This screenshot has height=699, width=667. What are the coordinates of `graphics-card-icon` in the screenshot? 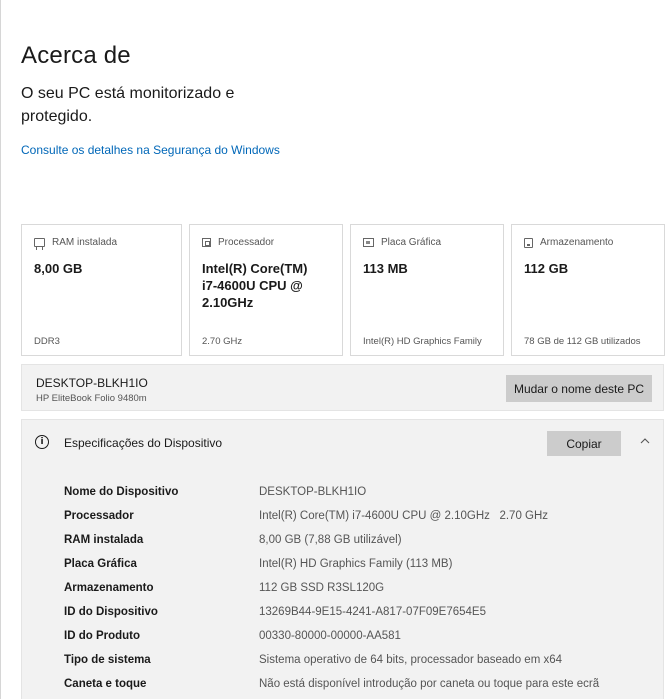 It's located at (368, 242).